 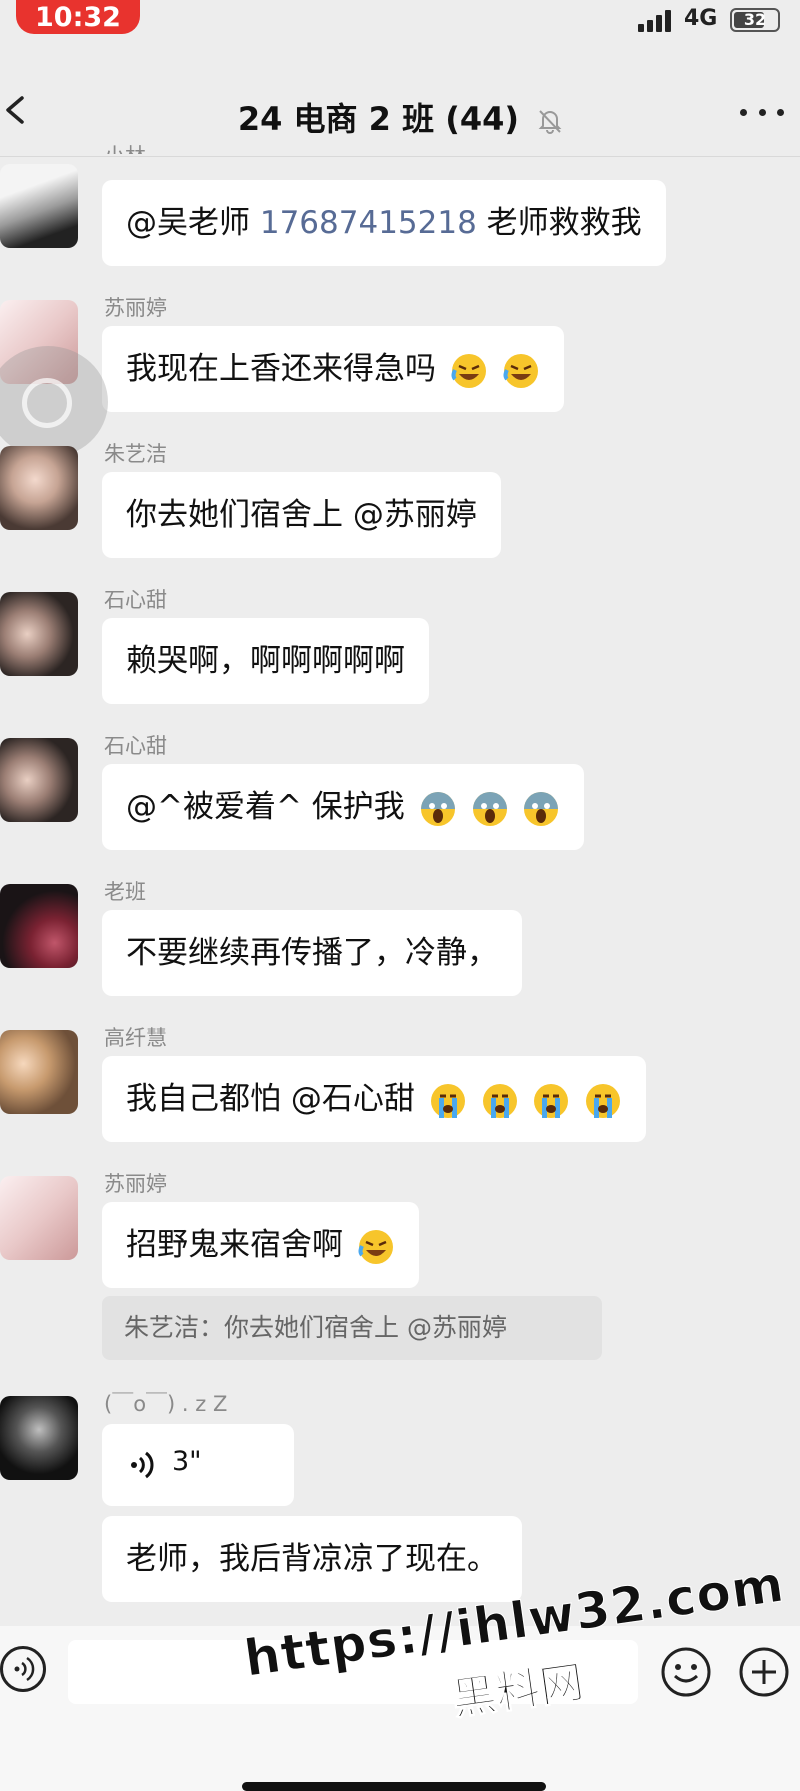 I want to click on sender-name: 朱艺洁, so click(x=135, y=454).